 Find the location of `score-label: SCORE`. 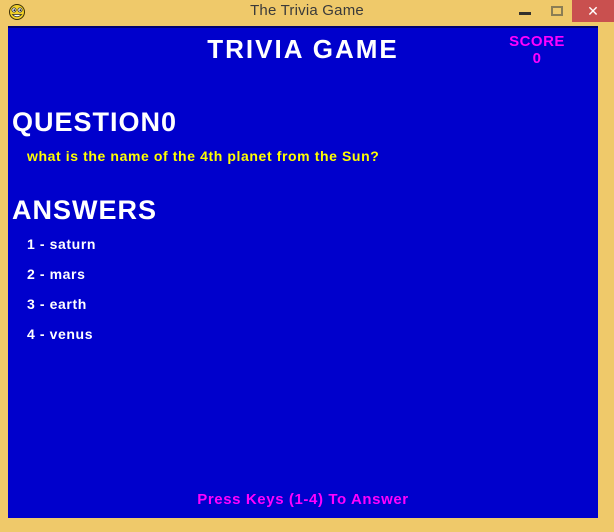

score-label: SCORE is located at coordinates (537, 41).